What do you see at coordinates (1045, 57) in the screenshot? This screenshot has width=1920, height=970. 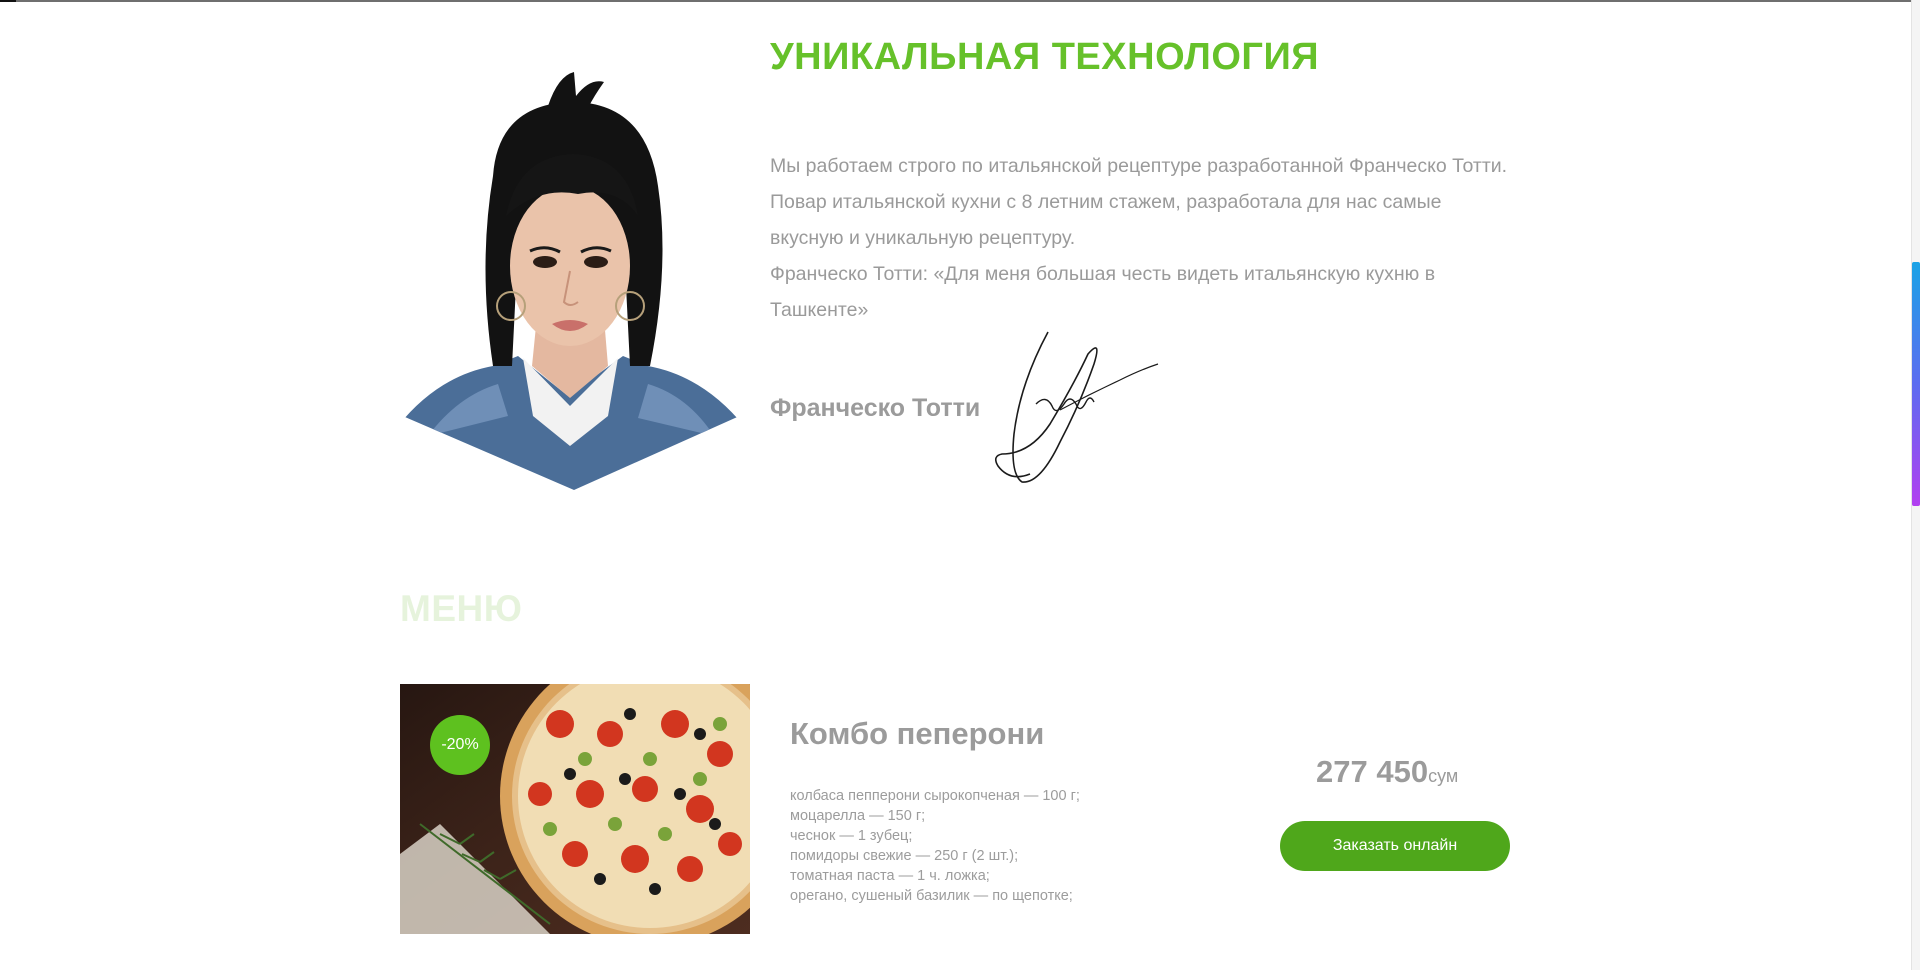 I see `section-title-technology: УНИКАЛЬНАЯ ТЕХНОЛОГИЯ` at bounding box center [1045, 57].